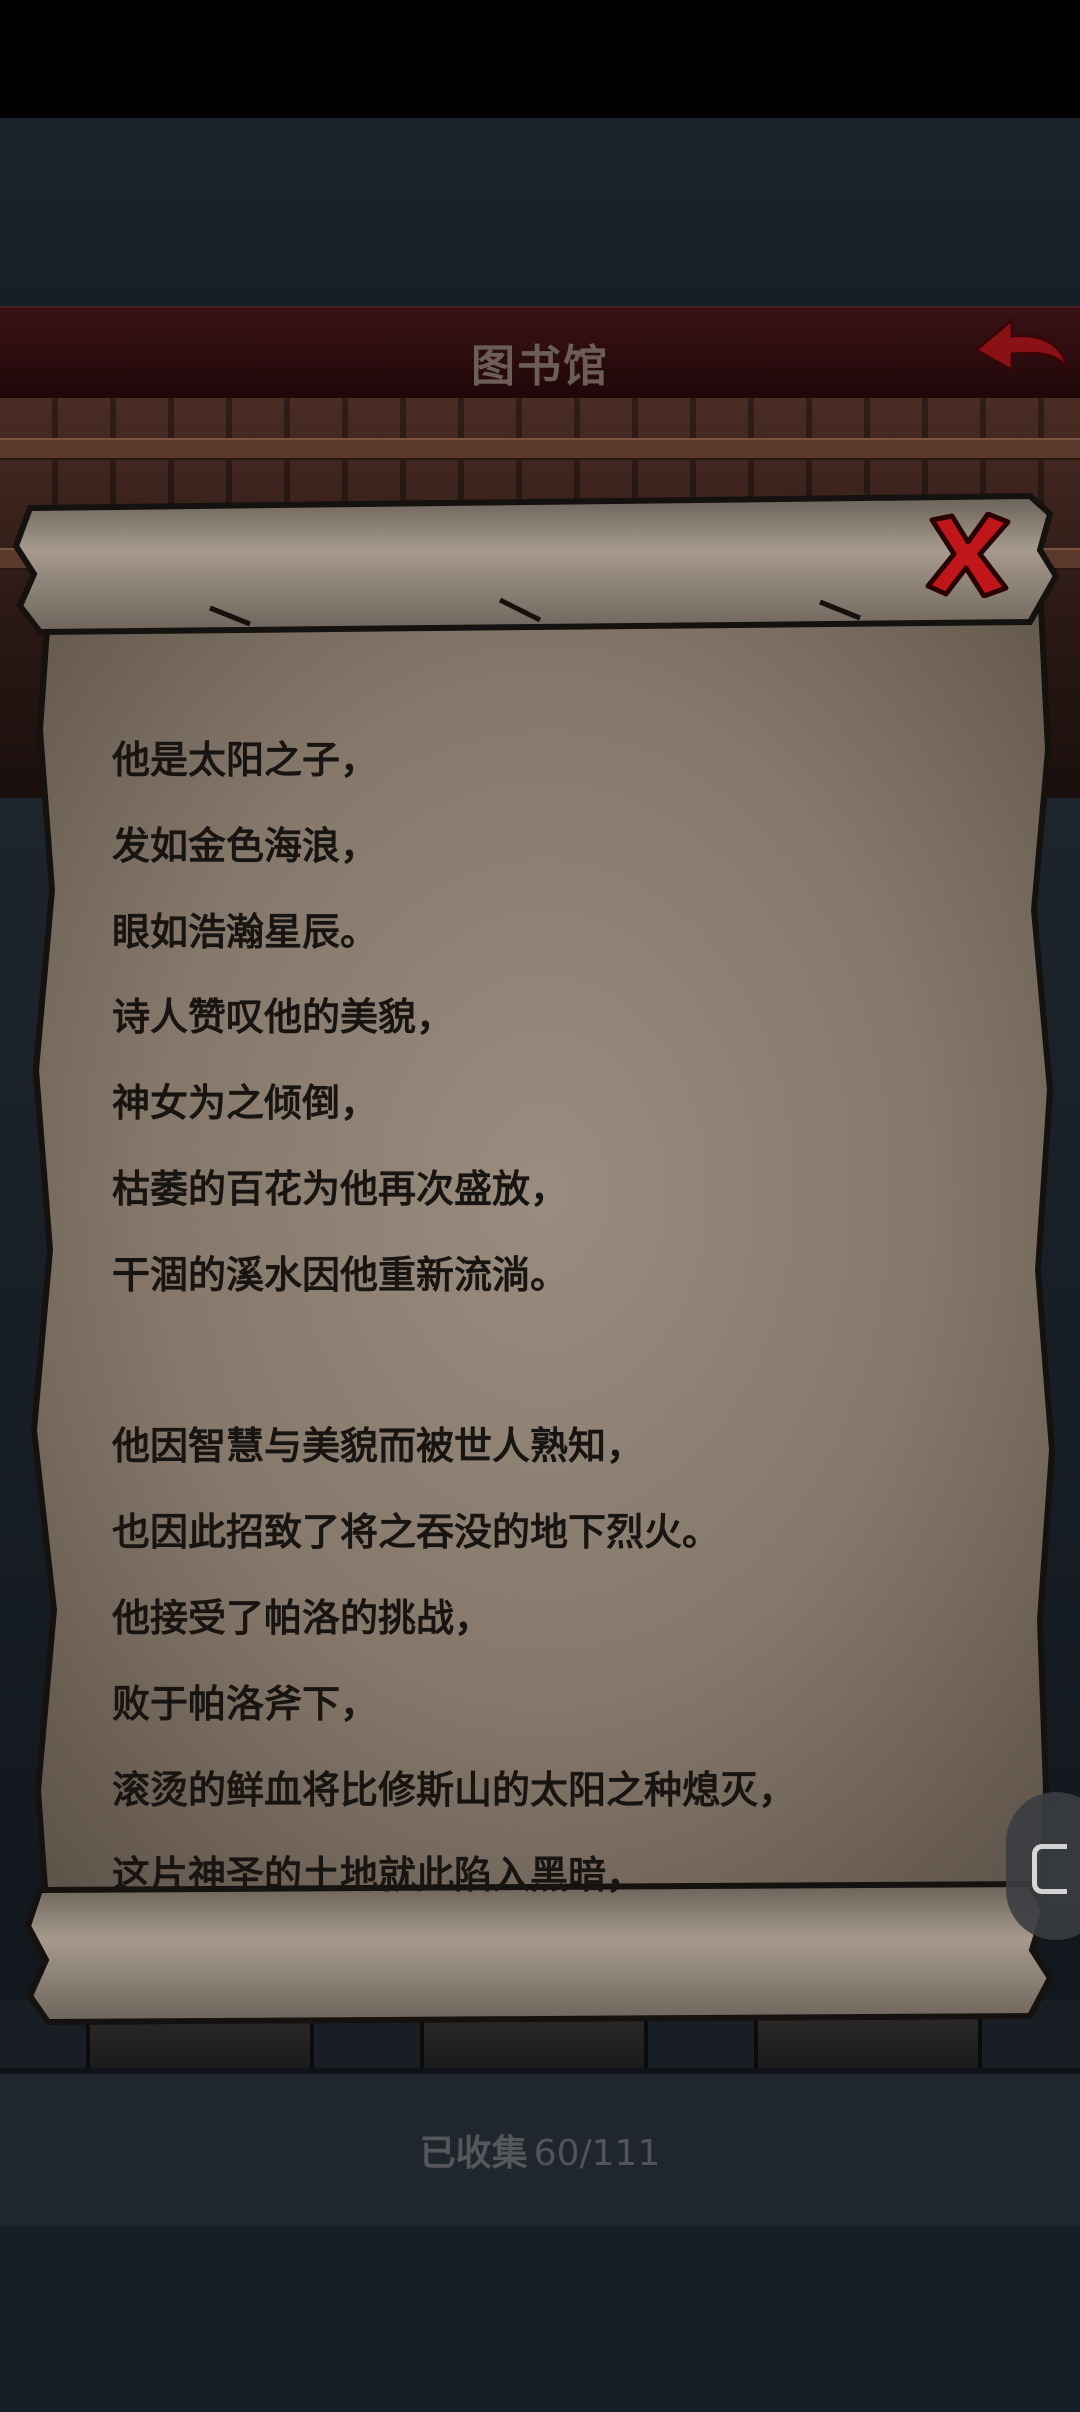 This screenshot has height=2412, width=1080. Describe the element at coordinates (416, 1532) in the screenshot. I see `poem-line: 也因此招致了将之吞没的地下烈火。` at that location.